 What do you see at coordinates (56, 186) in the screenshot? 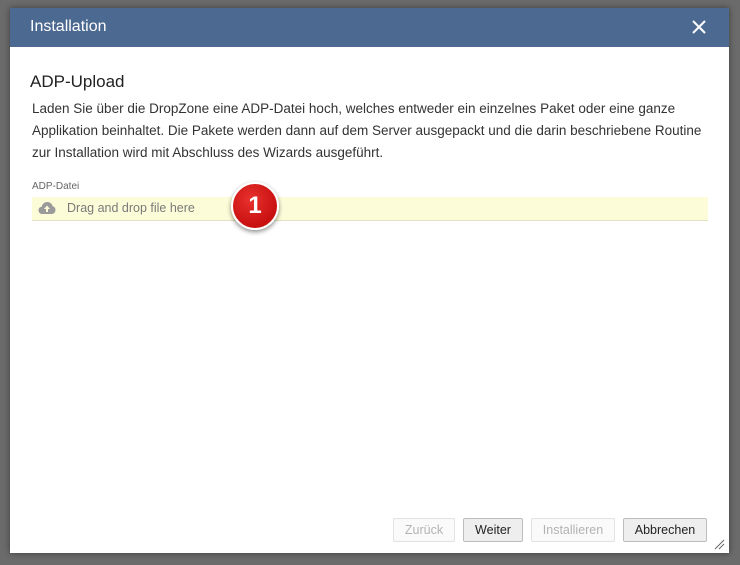
I see `adp-file-label: ADP-Datei` at bounding box center [56, 186].